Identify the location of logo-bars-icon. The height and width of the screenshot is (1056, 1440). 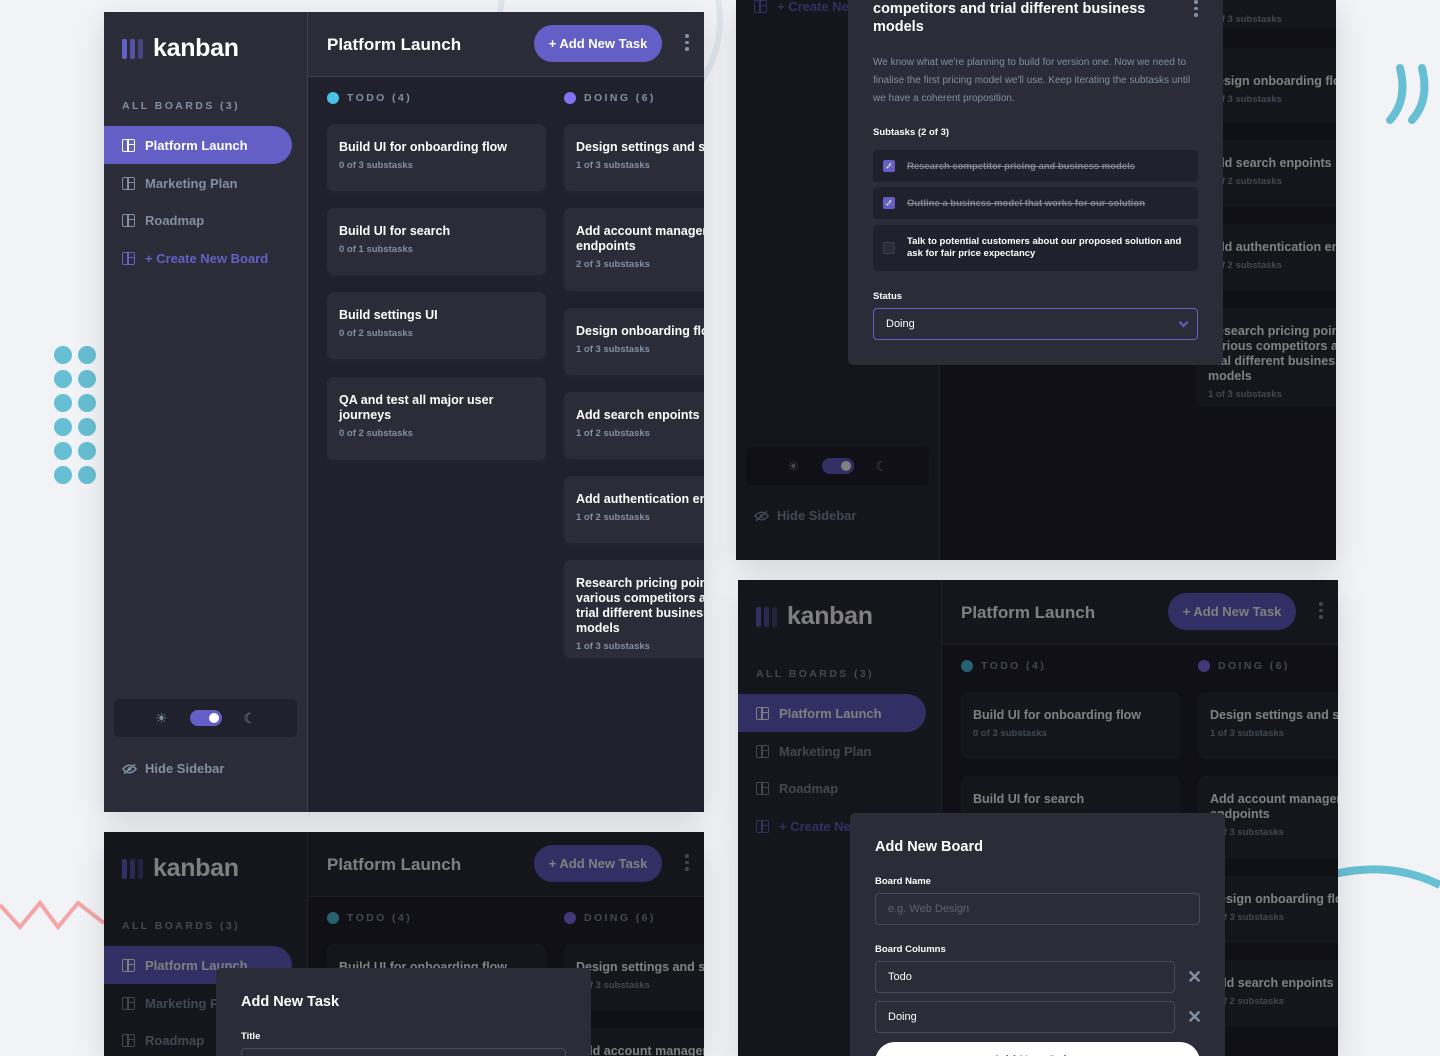
(132, 48).